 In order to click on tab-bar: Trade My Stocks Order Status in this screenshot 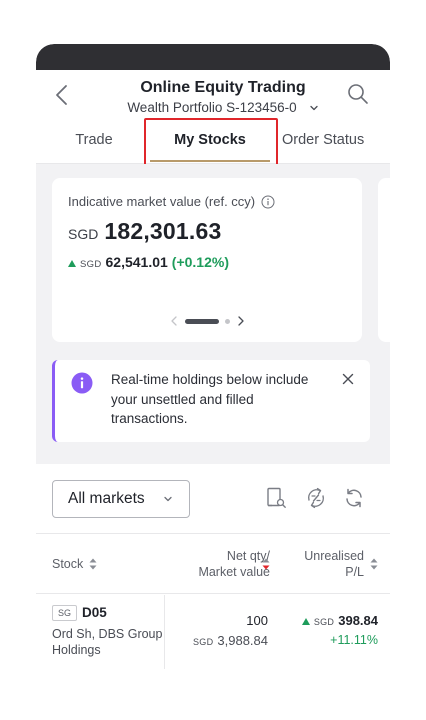, I will do `click(213, 143)`.